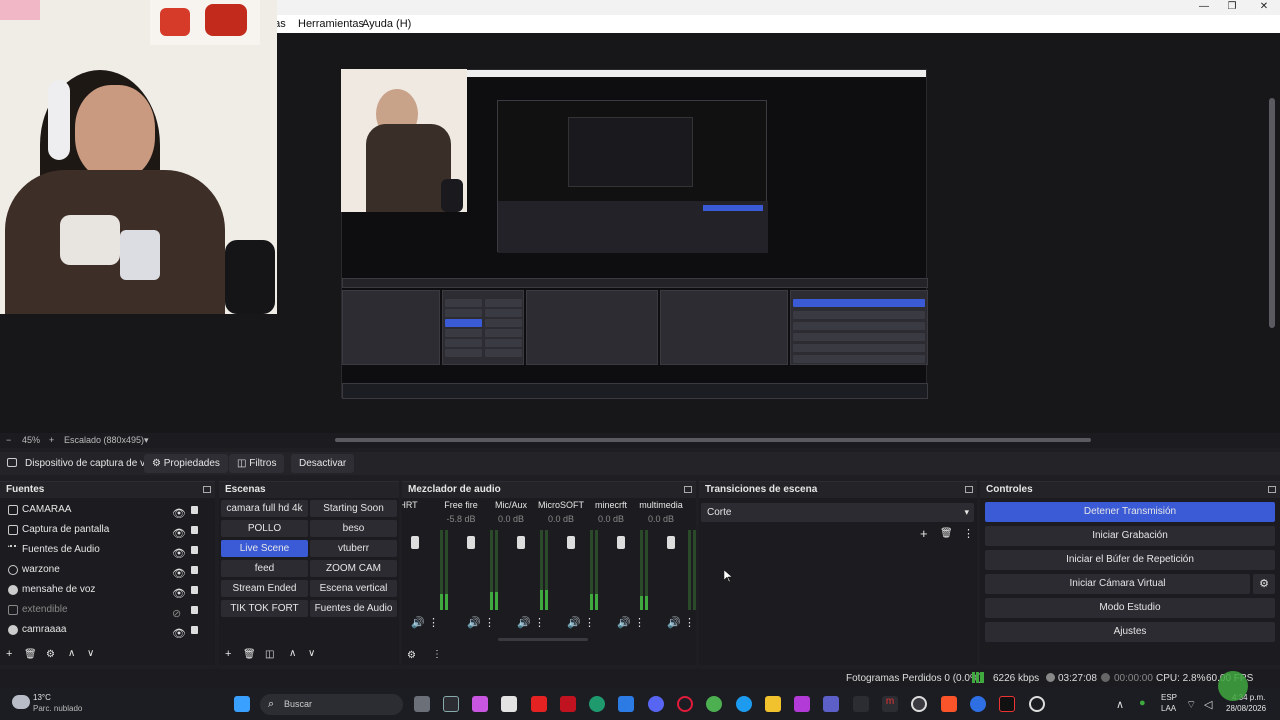  What do you see at coordinates (353, 528) in the screenshot?
I see `scene-button: beso` at bounding box center [353, 528].